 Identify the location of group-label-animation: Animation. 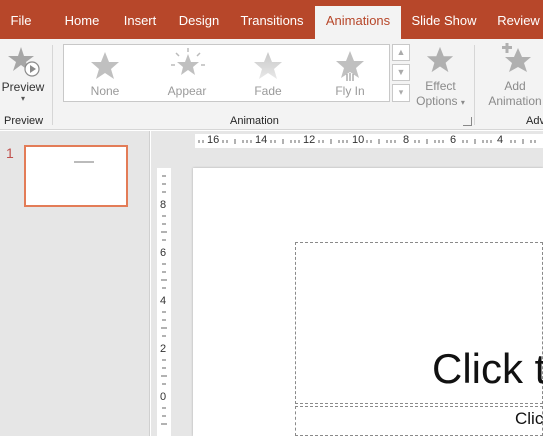
(254, 121).